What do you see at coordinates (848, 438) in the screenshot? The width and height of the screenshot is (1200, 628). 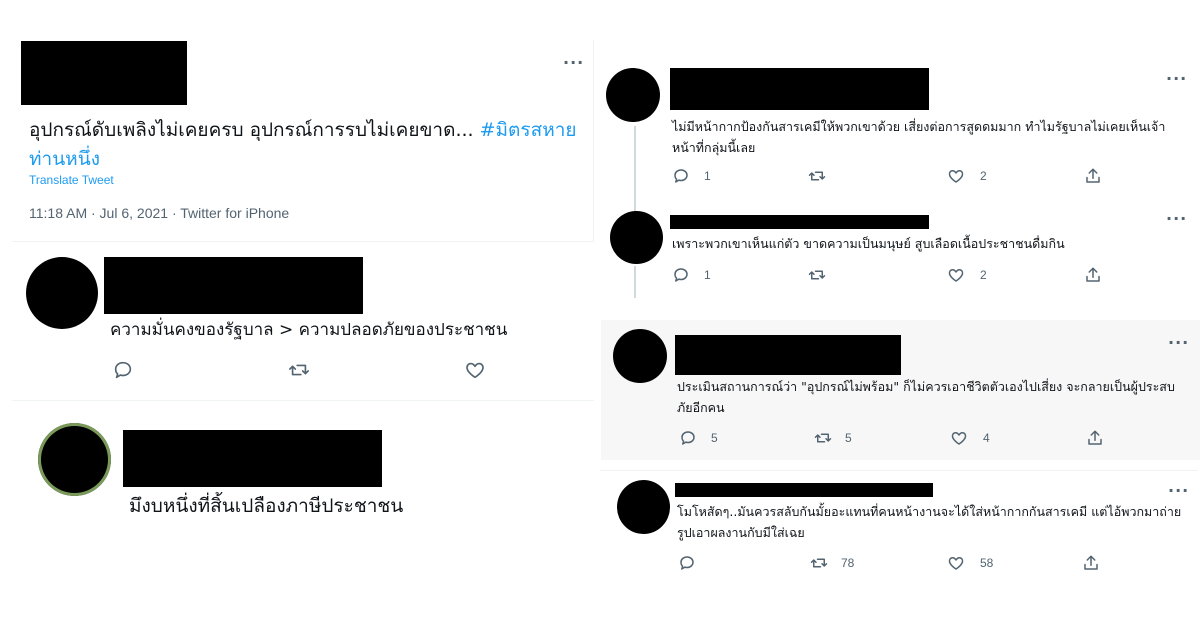 I see `retweet-count: 5` at bounding box center [848, 438].